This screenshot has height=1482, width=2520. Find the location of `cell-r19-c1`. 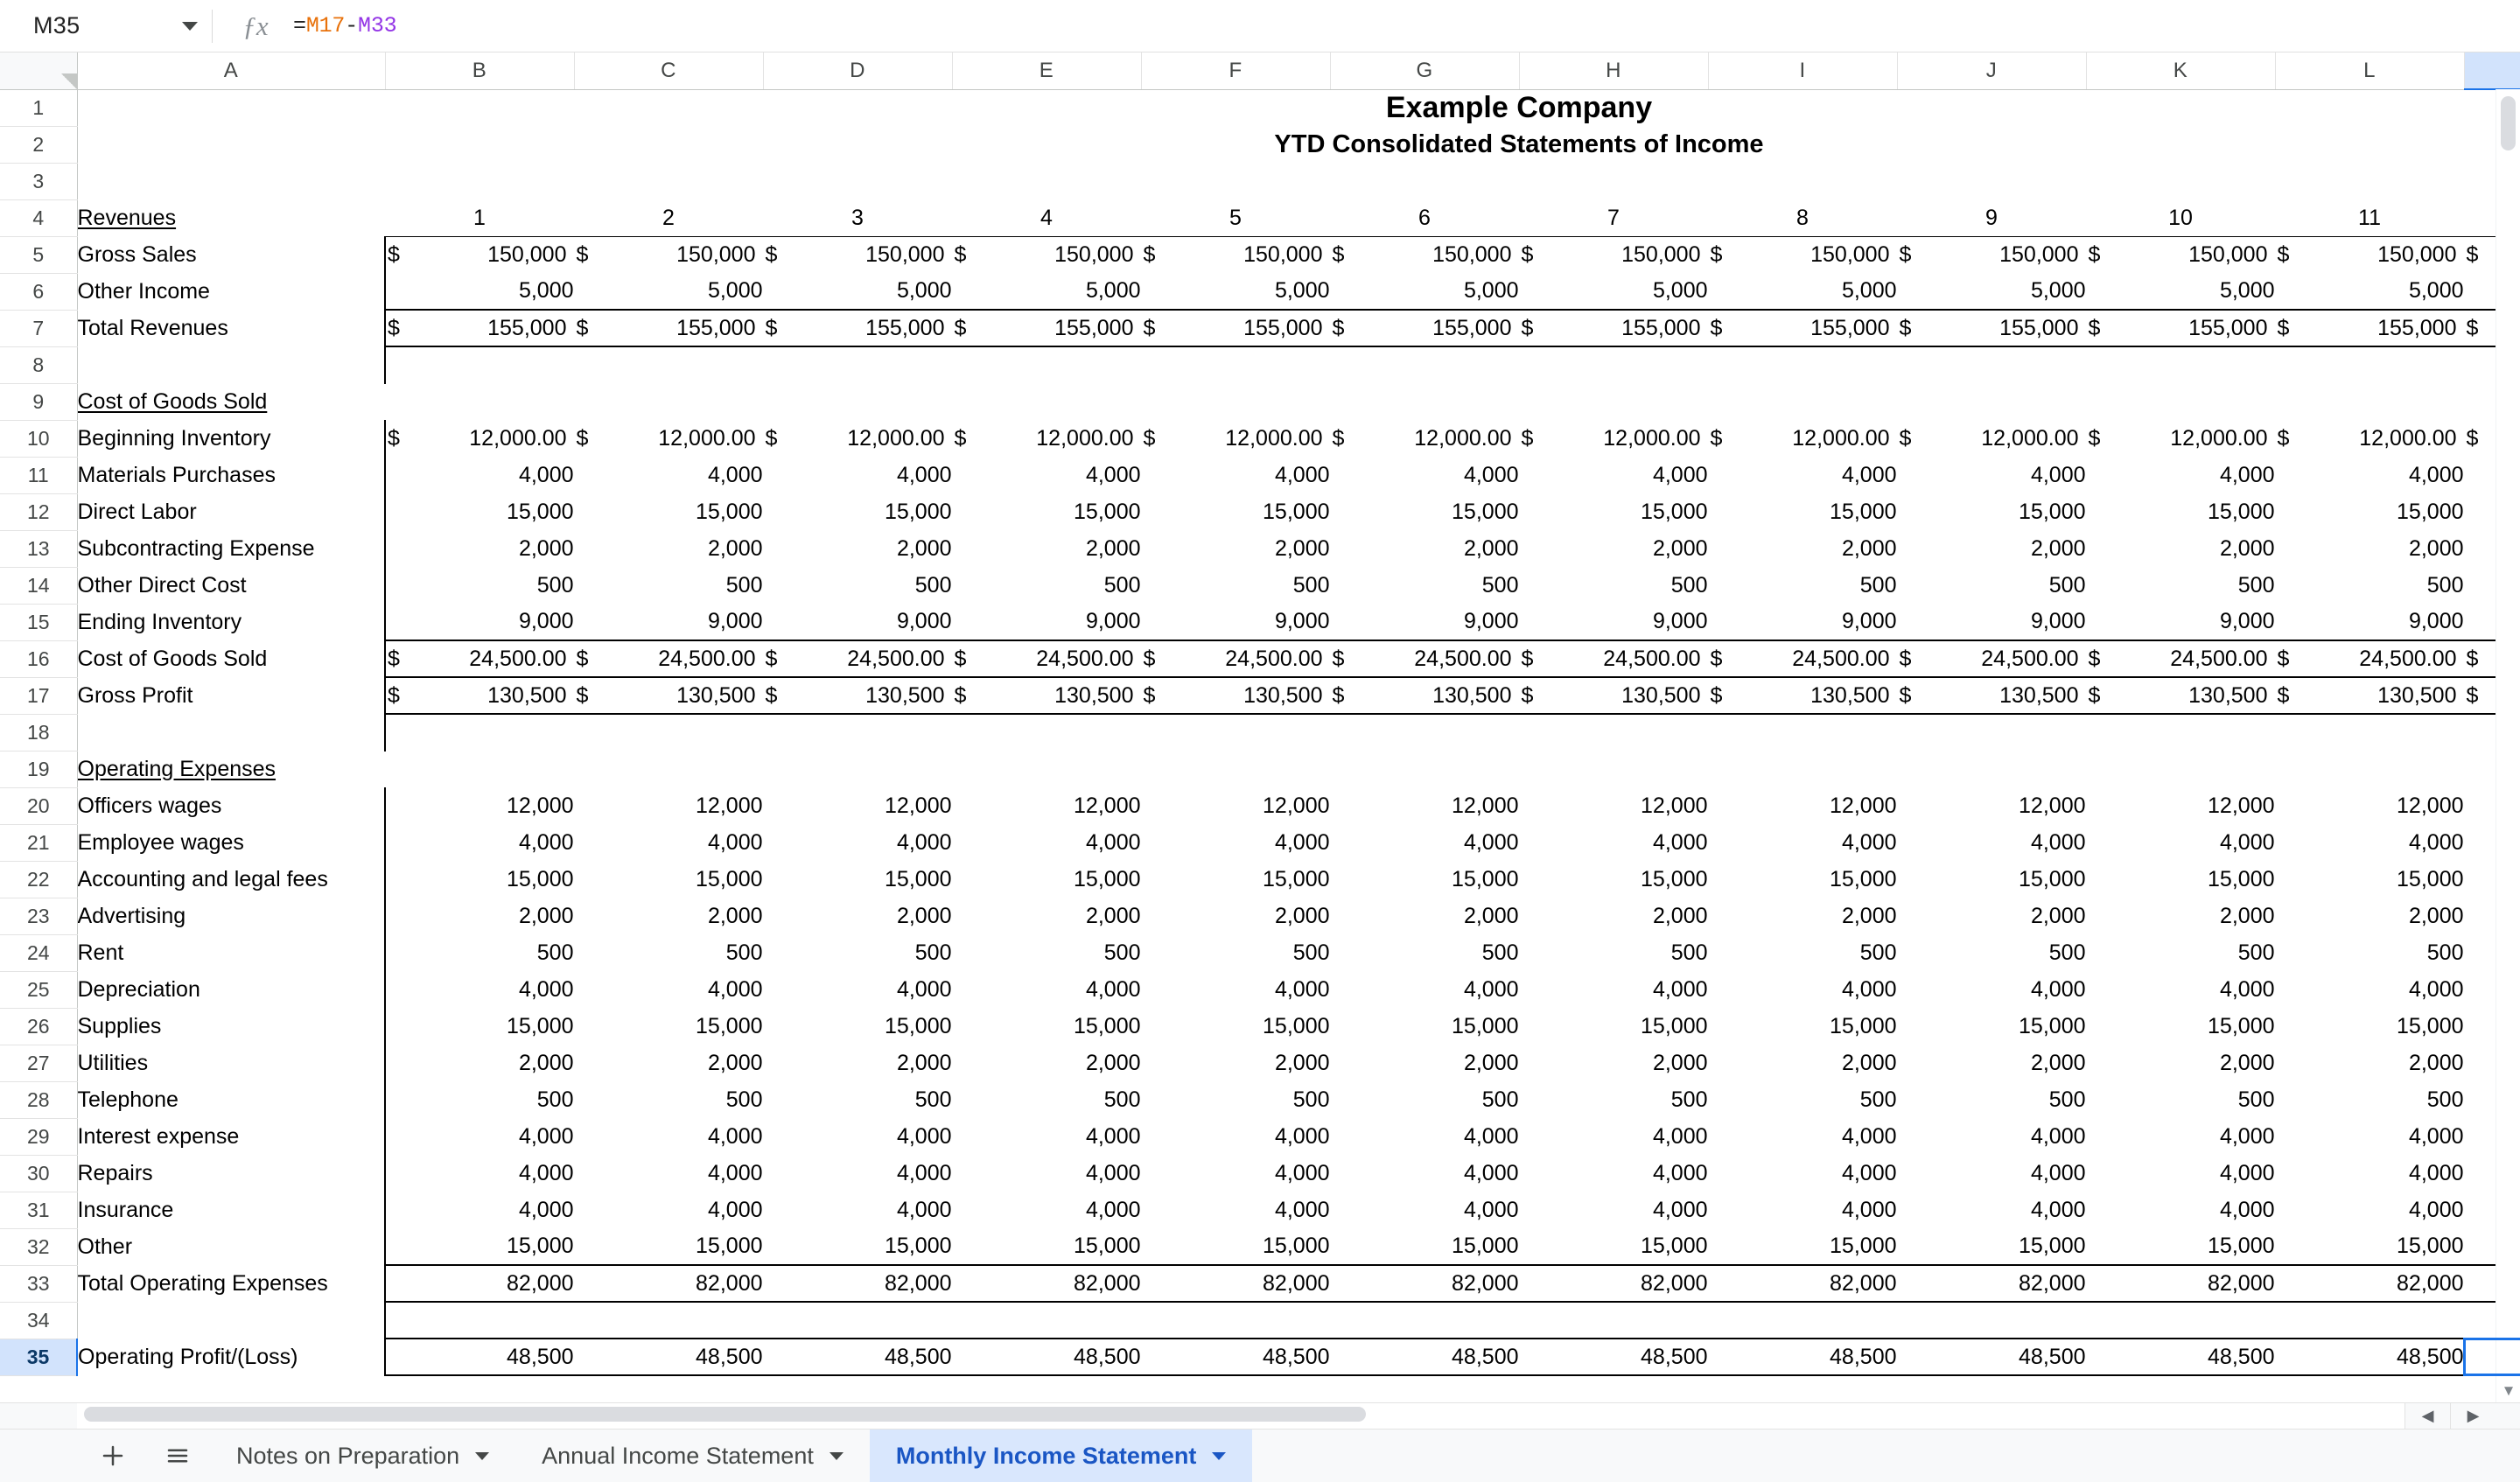

cell-r19-c1 is located at coordinates (480, 769).